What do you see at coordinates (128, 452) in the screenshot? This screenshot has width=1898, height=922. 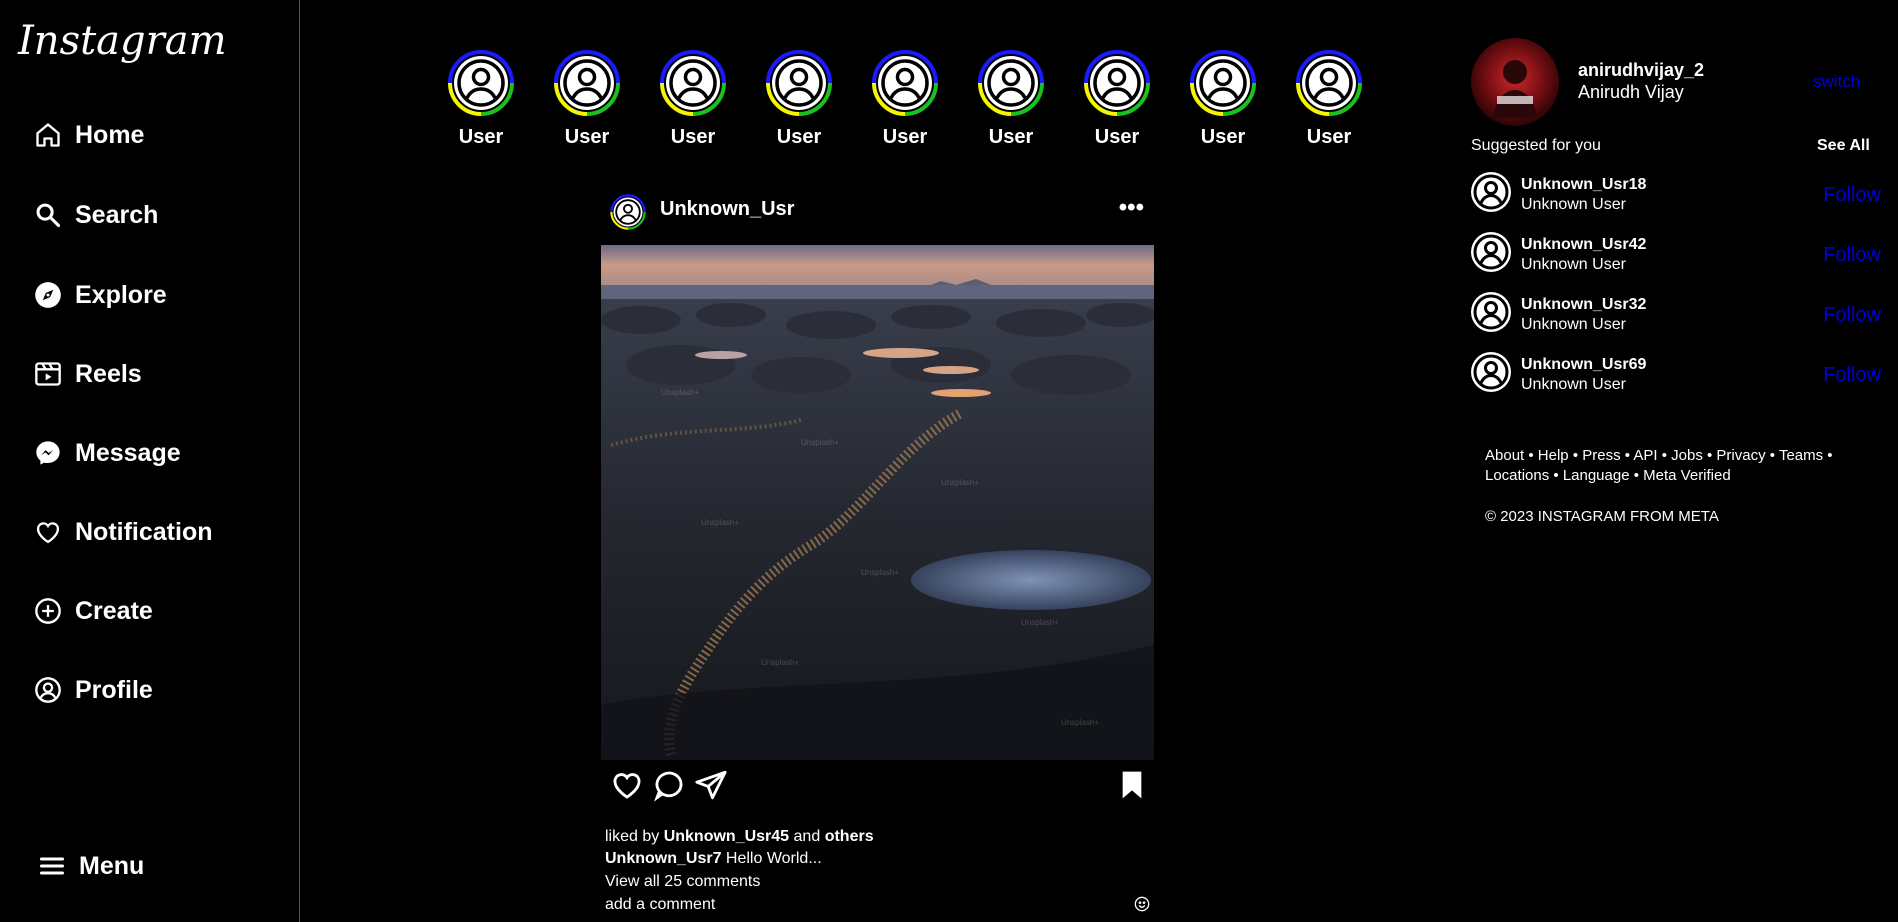 I see `nav-label: Message` at bounding box center [128, 452].